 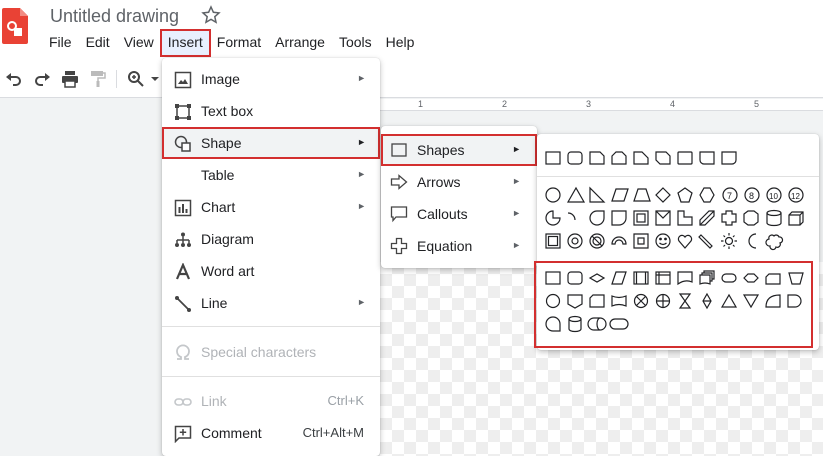 What do you see at coordinates (271, 271) in the screenshot?
I see `insert-word-art: Word art` at bounding box center [271, 271].